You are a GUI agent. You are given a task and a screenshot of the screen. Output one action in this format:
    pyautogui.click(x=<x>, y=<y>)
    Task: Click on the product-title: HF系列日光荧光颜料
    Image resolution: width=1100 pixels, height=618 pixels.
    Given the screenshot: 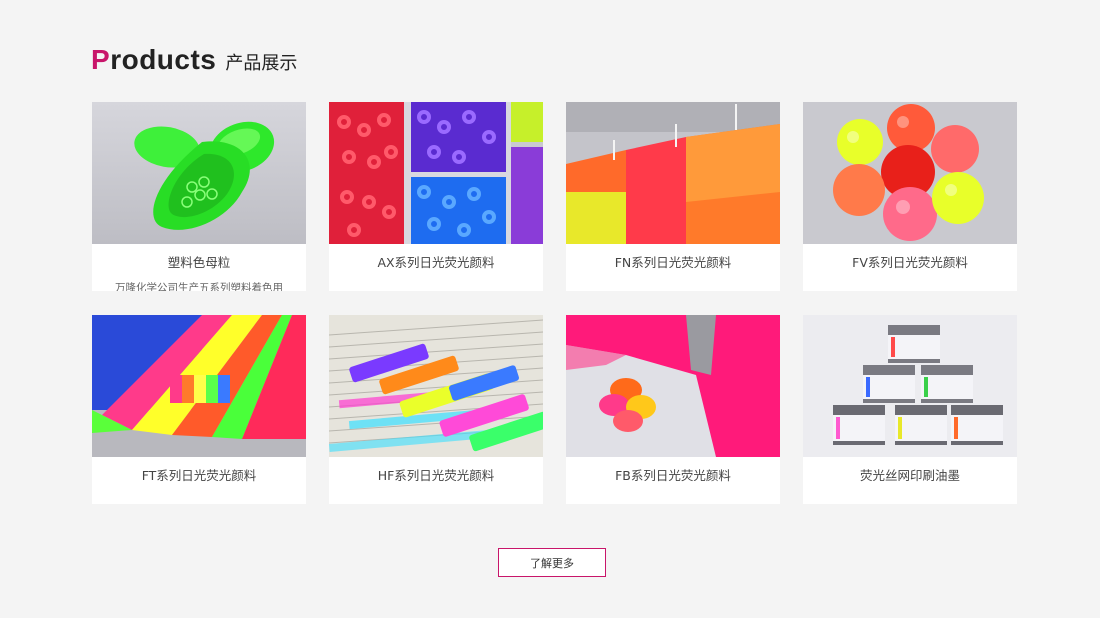 What is the action you would take?
    pyautogui.click(x=436, y=476)
    